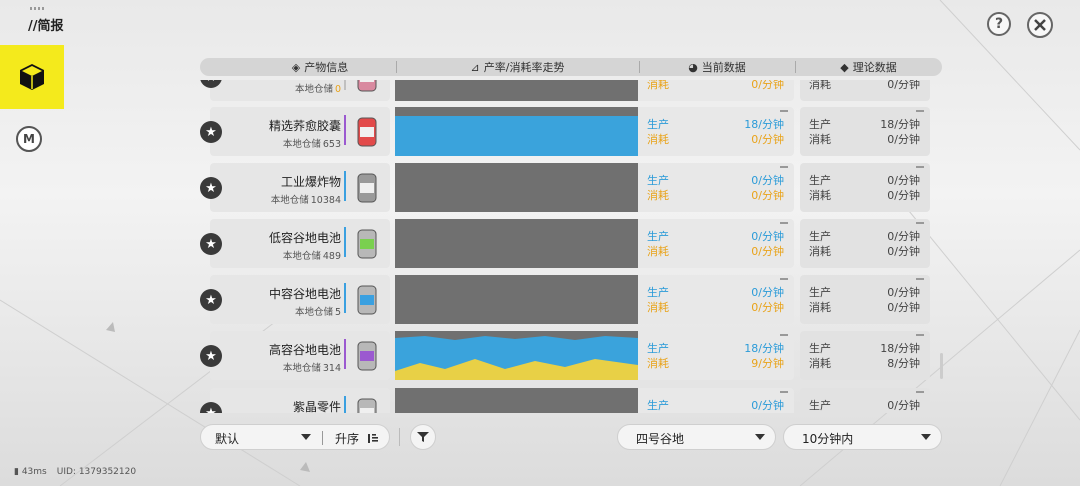 This screenshot has width=1080, height=486. I want to click on product-row: 精选荞愈胶囊 本地仓储 653 ★ 生产 18/分钟 消耗 0/分钟 生产 18/分钟 消耗 0/分钟, so click(570, 132).